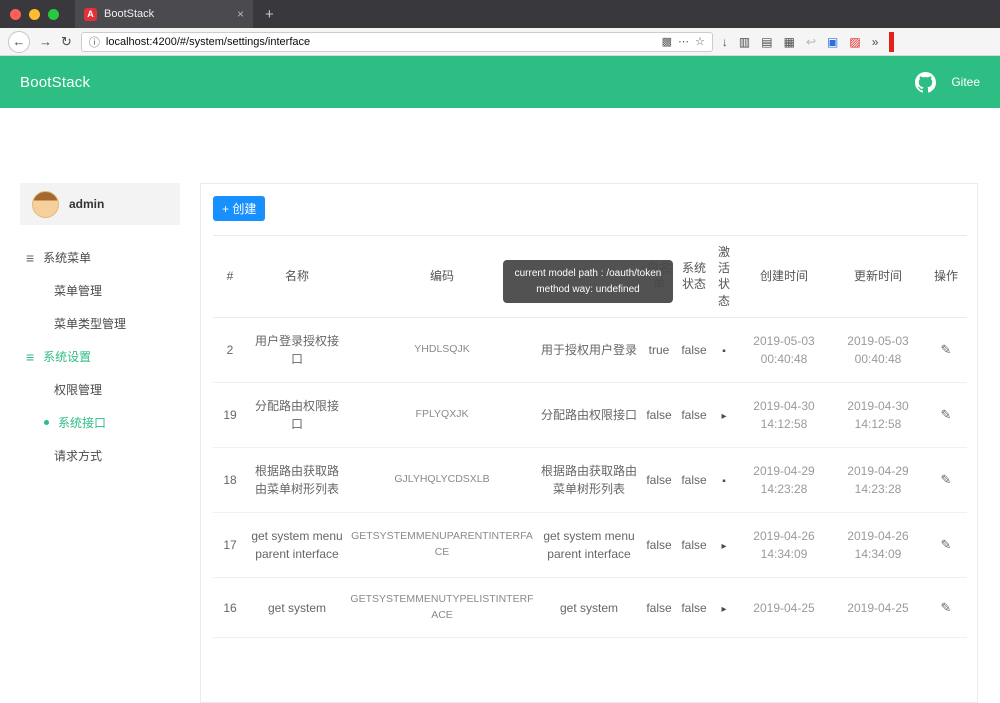 This screenshot has width=1000, height=703. I want to click on cell-code: FPLYQXJK, so click(442, 415).